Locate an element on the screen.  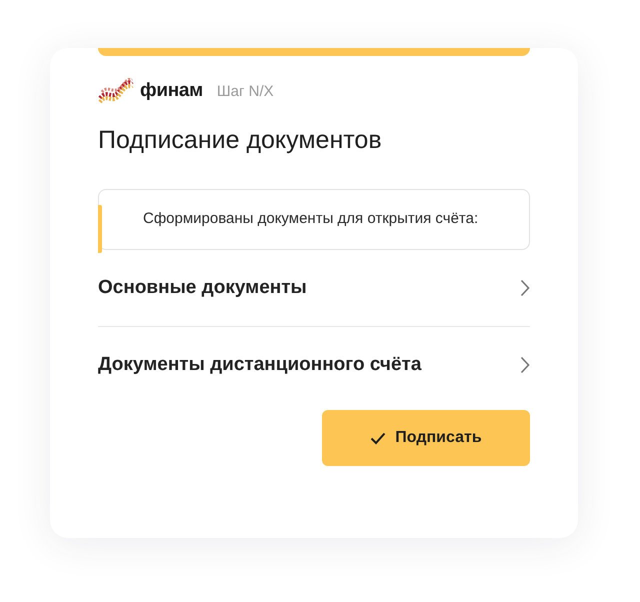
sign-button: Подписать is located at coordinates (426, 438).